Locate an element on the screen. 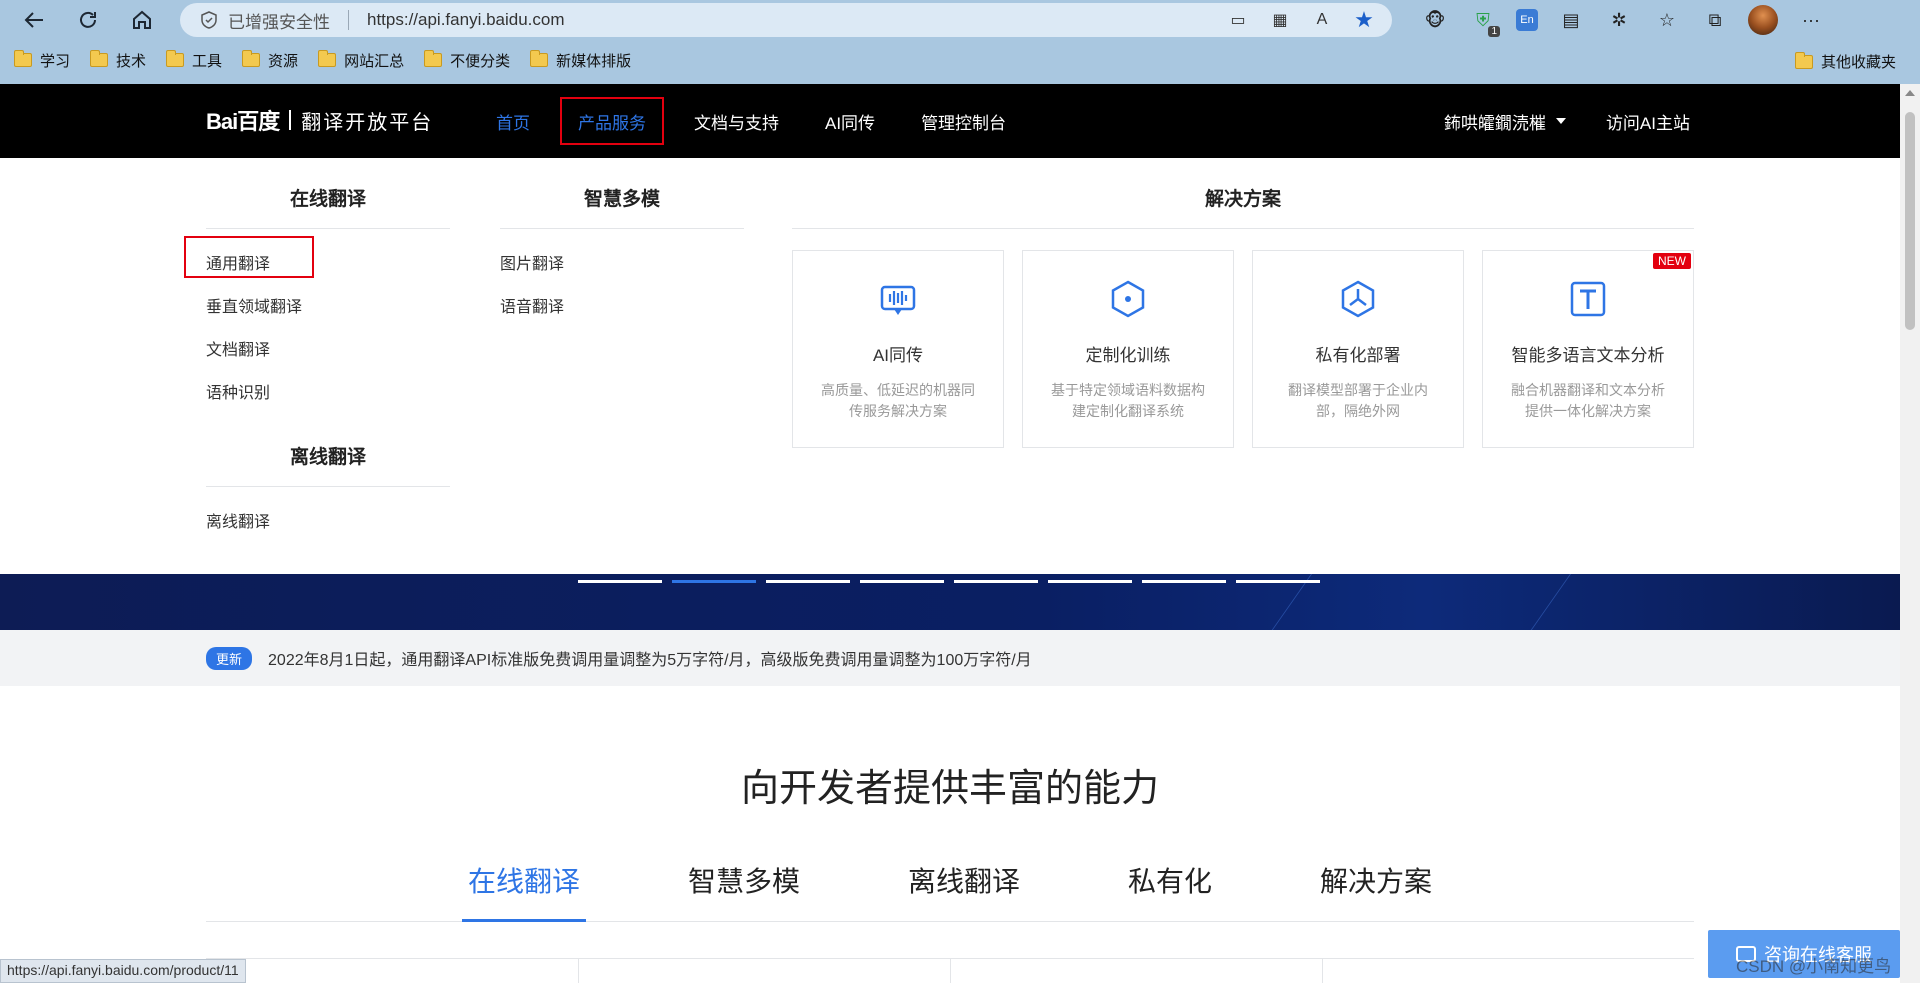  nav-home: 首页 is located at coordinates (513, 121).